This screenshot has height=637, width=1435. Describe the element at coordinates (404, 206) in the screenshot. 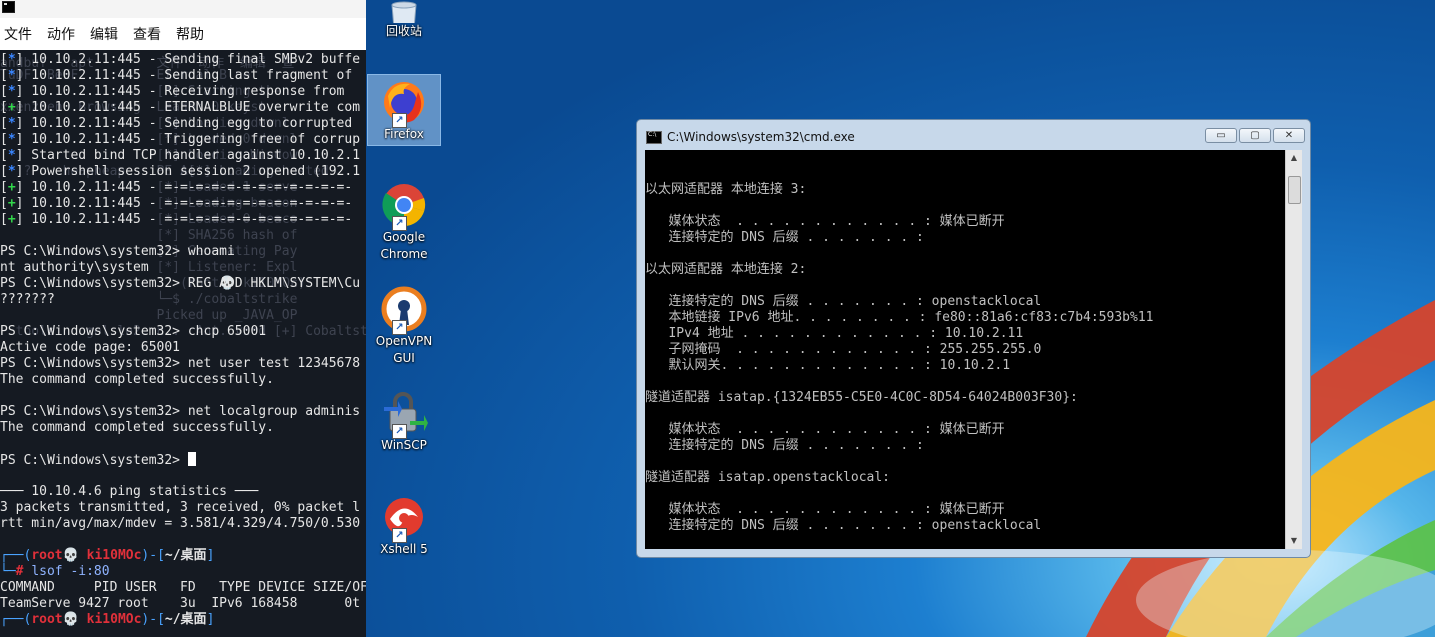

I see `chrome-icon: ↗` at that location.